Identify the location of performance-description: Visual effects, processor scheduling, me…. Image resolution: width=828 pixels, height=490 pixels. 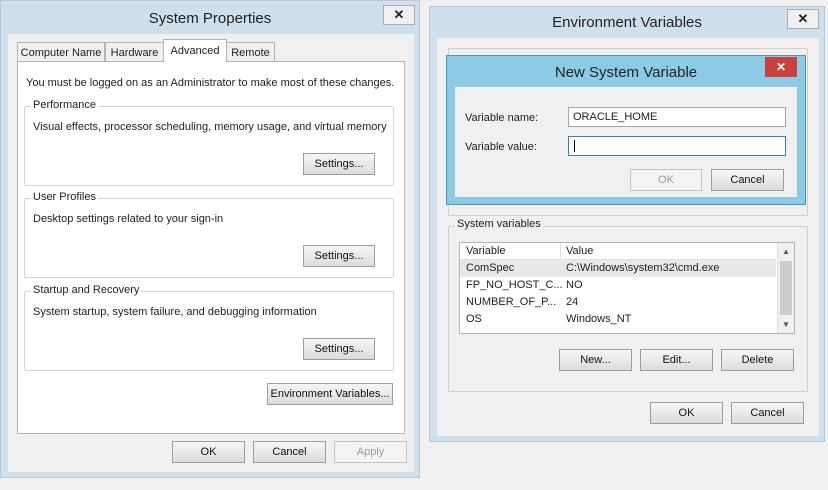
(210, 127).